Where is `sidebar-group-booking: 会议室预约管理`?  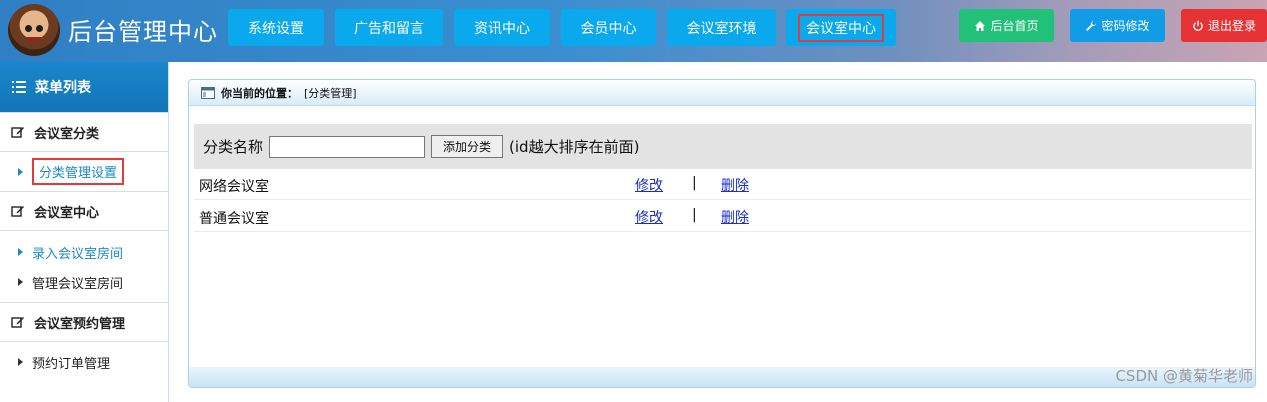 sidebar-group-booking: 会议室预约管理 is located at coordinates (84, 322).